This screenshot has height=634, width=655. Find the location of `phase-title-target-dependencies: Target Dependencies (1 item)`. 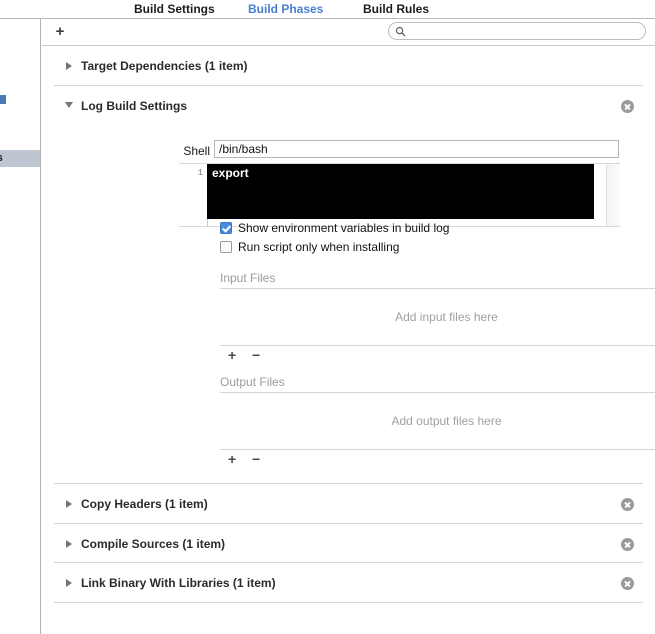

phase-title-target-dependencies: Target Dependencies (1 item) is located at coordinates (164, 66).